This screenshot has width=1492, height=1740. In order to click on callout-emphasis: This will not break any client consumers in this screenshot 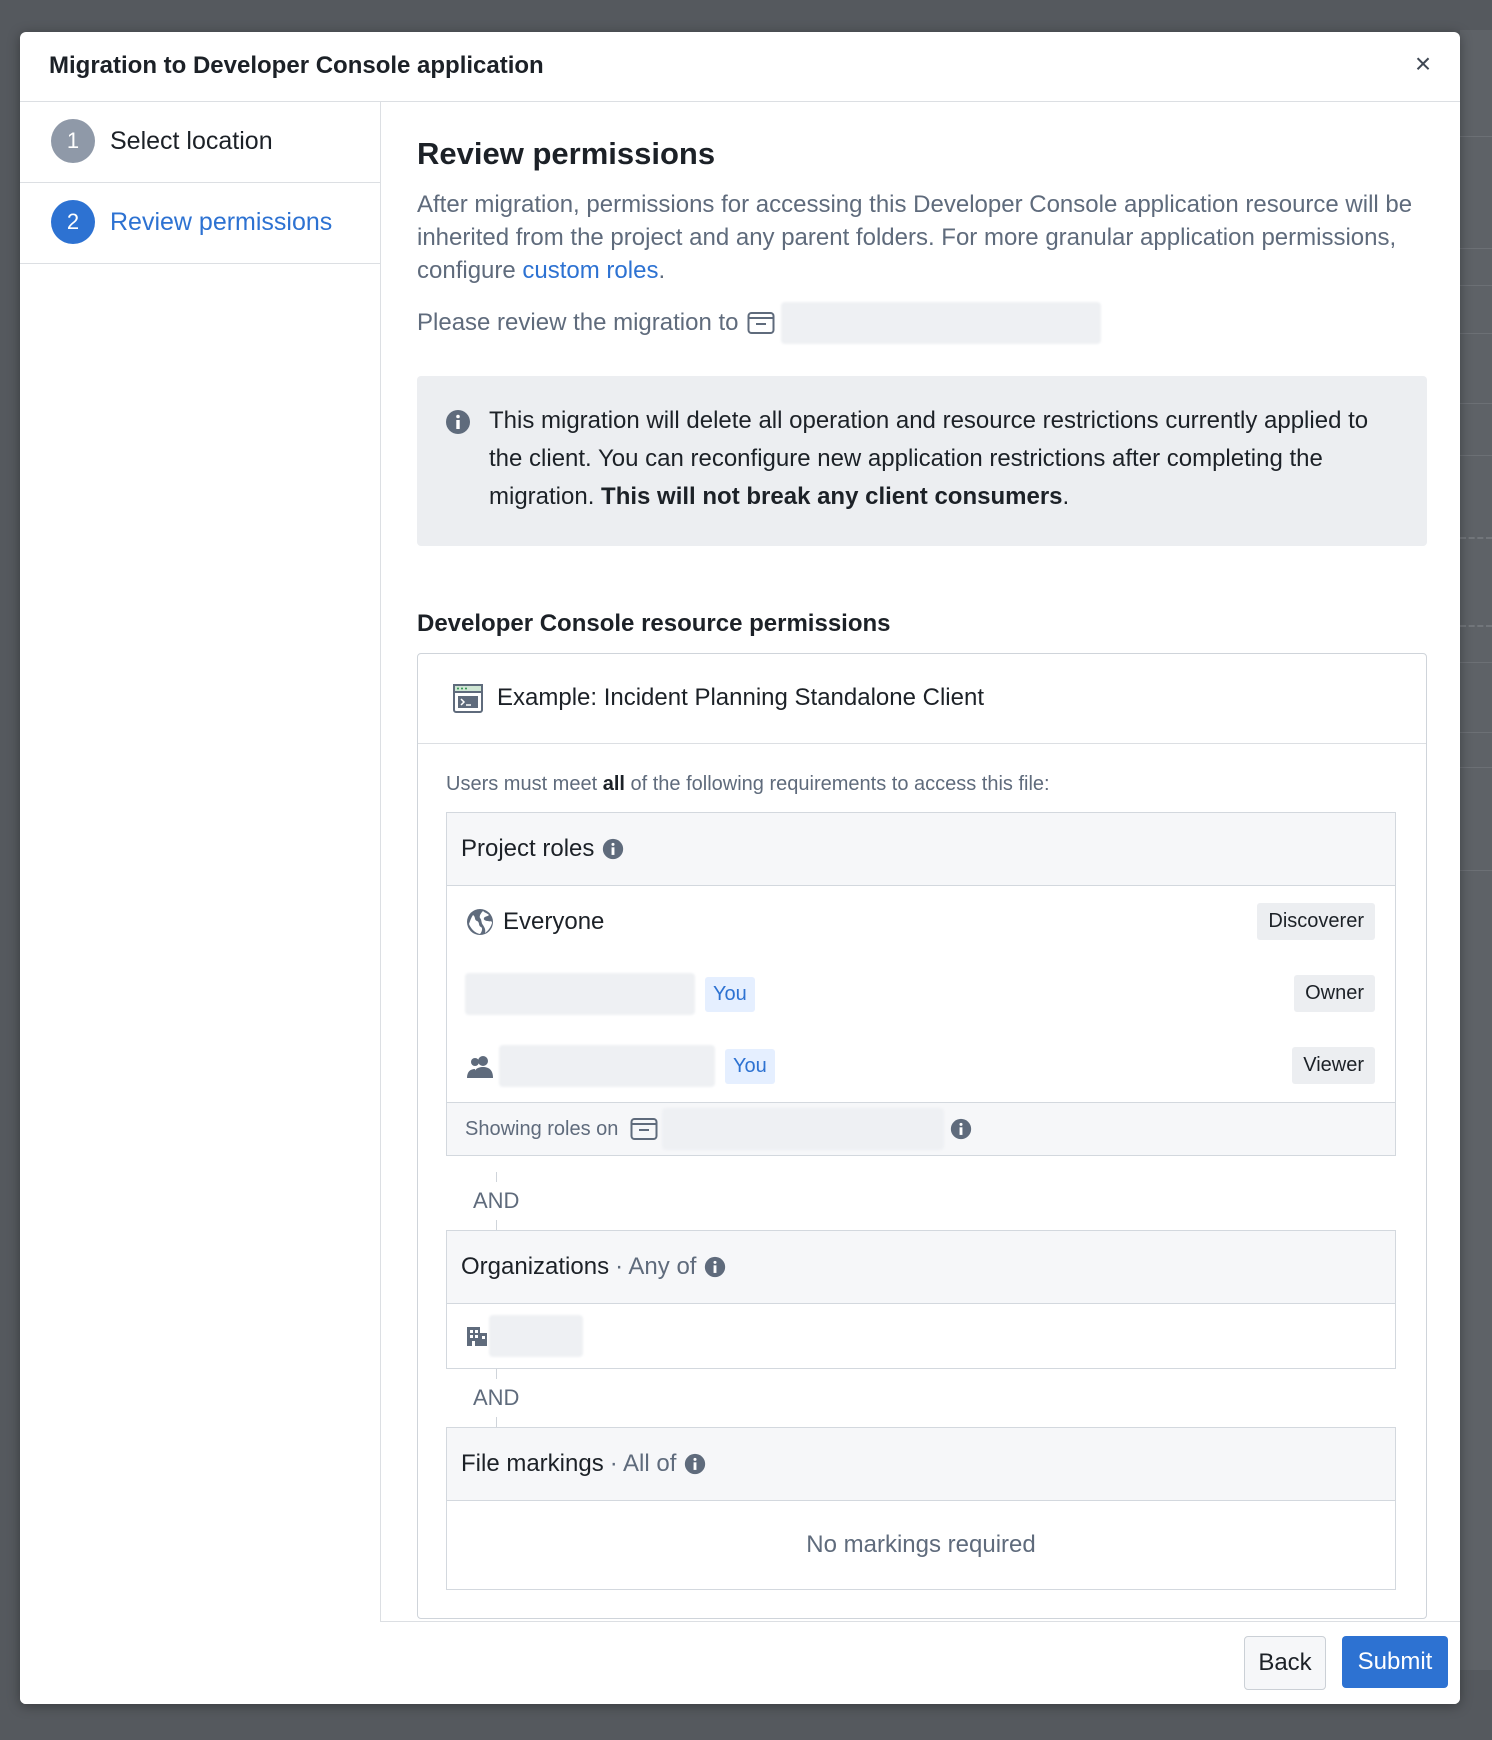, I will do `click(832, 496)`.